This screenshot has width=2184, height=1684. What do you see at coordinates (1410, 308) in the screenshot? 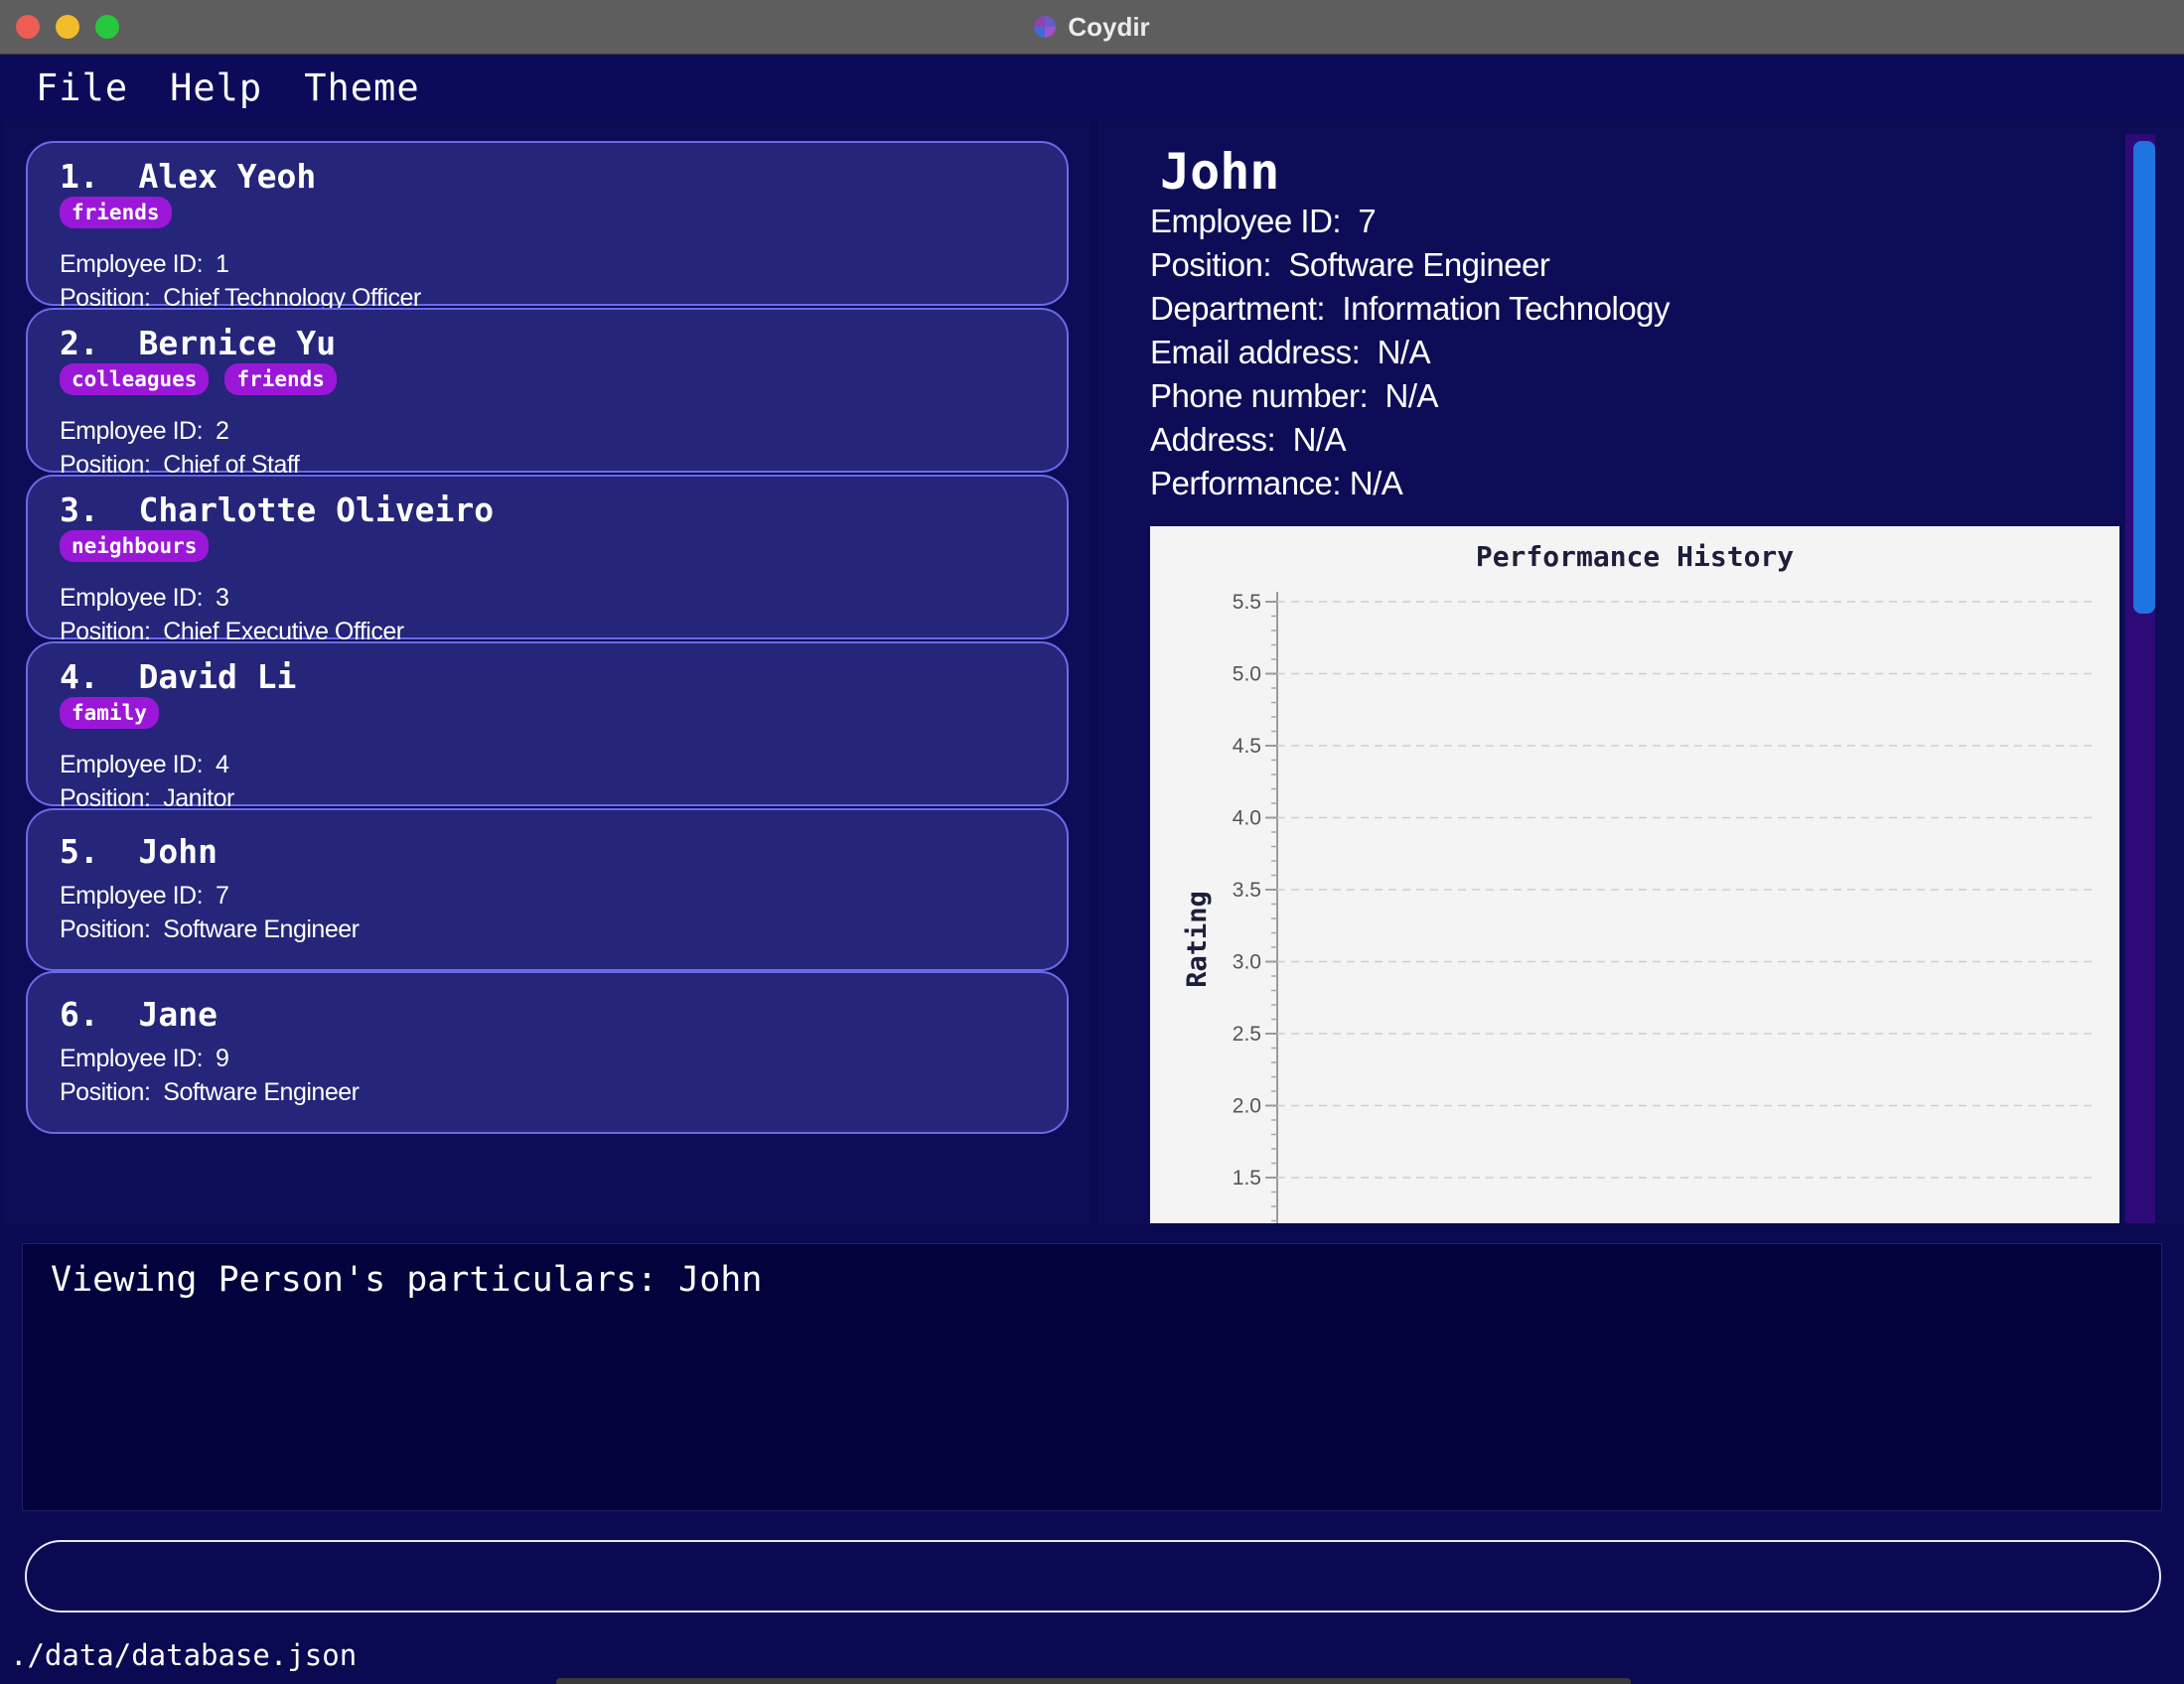
I see `detail-department: Department: Information Technology` at bounding box center [1410, 308].